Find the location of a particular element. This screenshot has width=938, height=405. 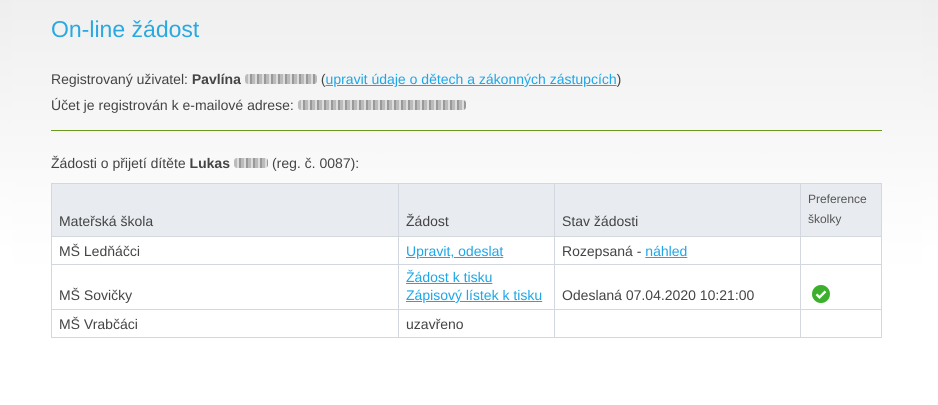

page-title: On-line žádost is located at coordinates (125, 29).